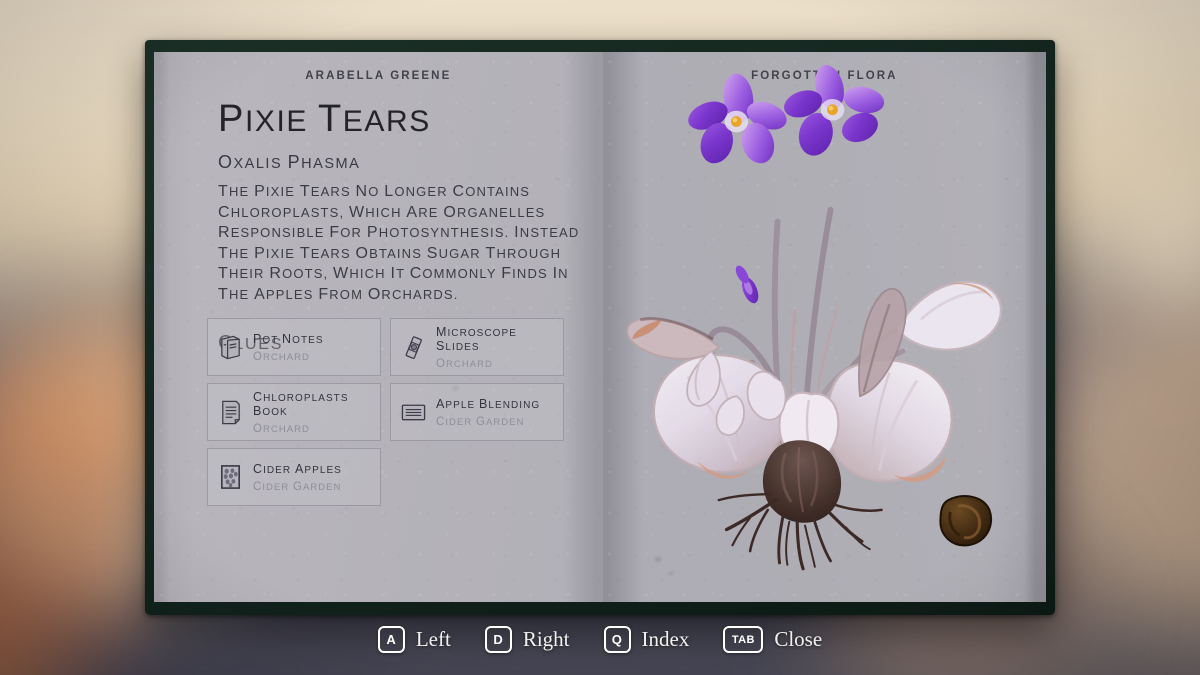 Image resolution: width=1200 pixels, height=675 pixels. I want to click on key-hint-index: Q Index, so click(646, 639).